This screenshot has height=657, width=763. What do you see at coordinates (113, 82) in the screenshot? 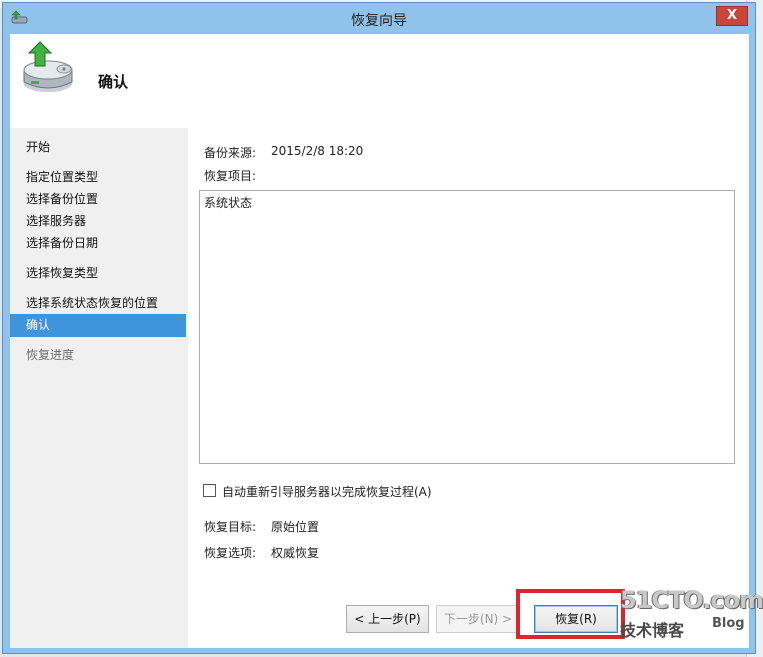
I see `page-title: 确认` at bounding box center [113, 82].